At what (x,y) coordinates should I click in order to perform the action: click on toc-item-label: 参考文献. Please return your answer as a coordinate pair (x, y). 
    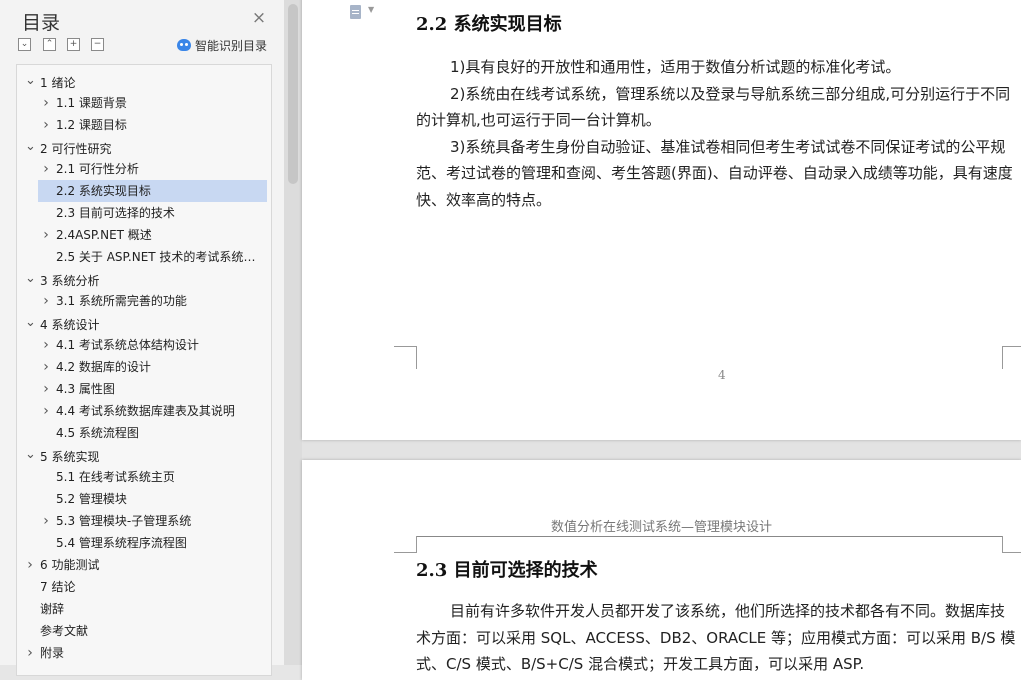
    Looking at the image, I should click on (64, 631).